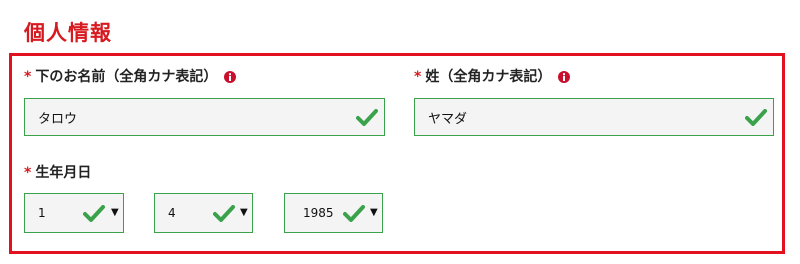 The image size is (800, 264). I want to click on birth-year-select: 1985 ▼, so click(333, 213).